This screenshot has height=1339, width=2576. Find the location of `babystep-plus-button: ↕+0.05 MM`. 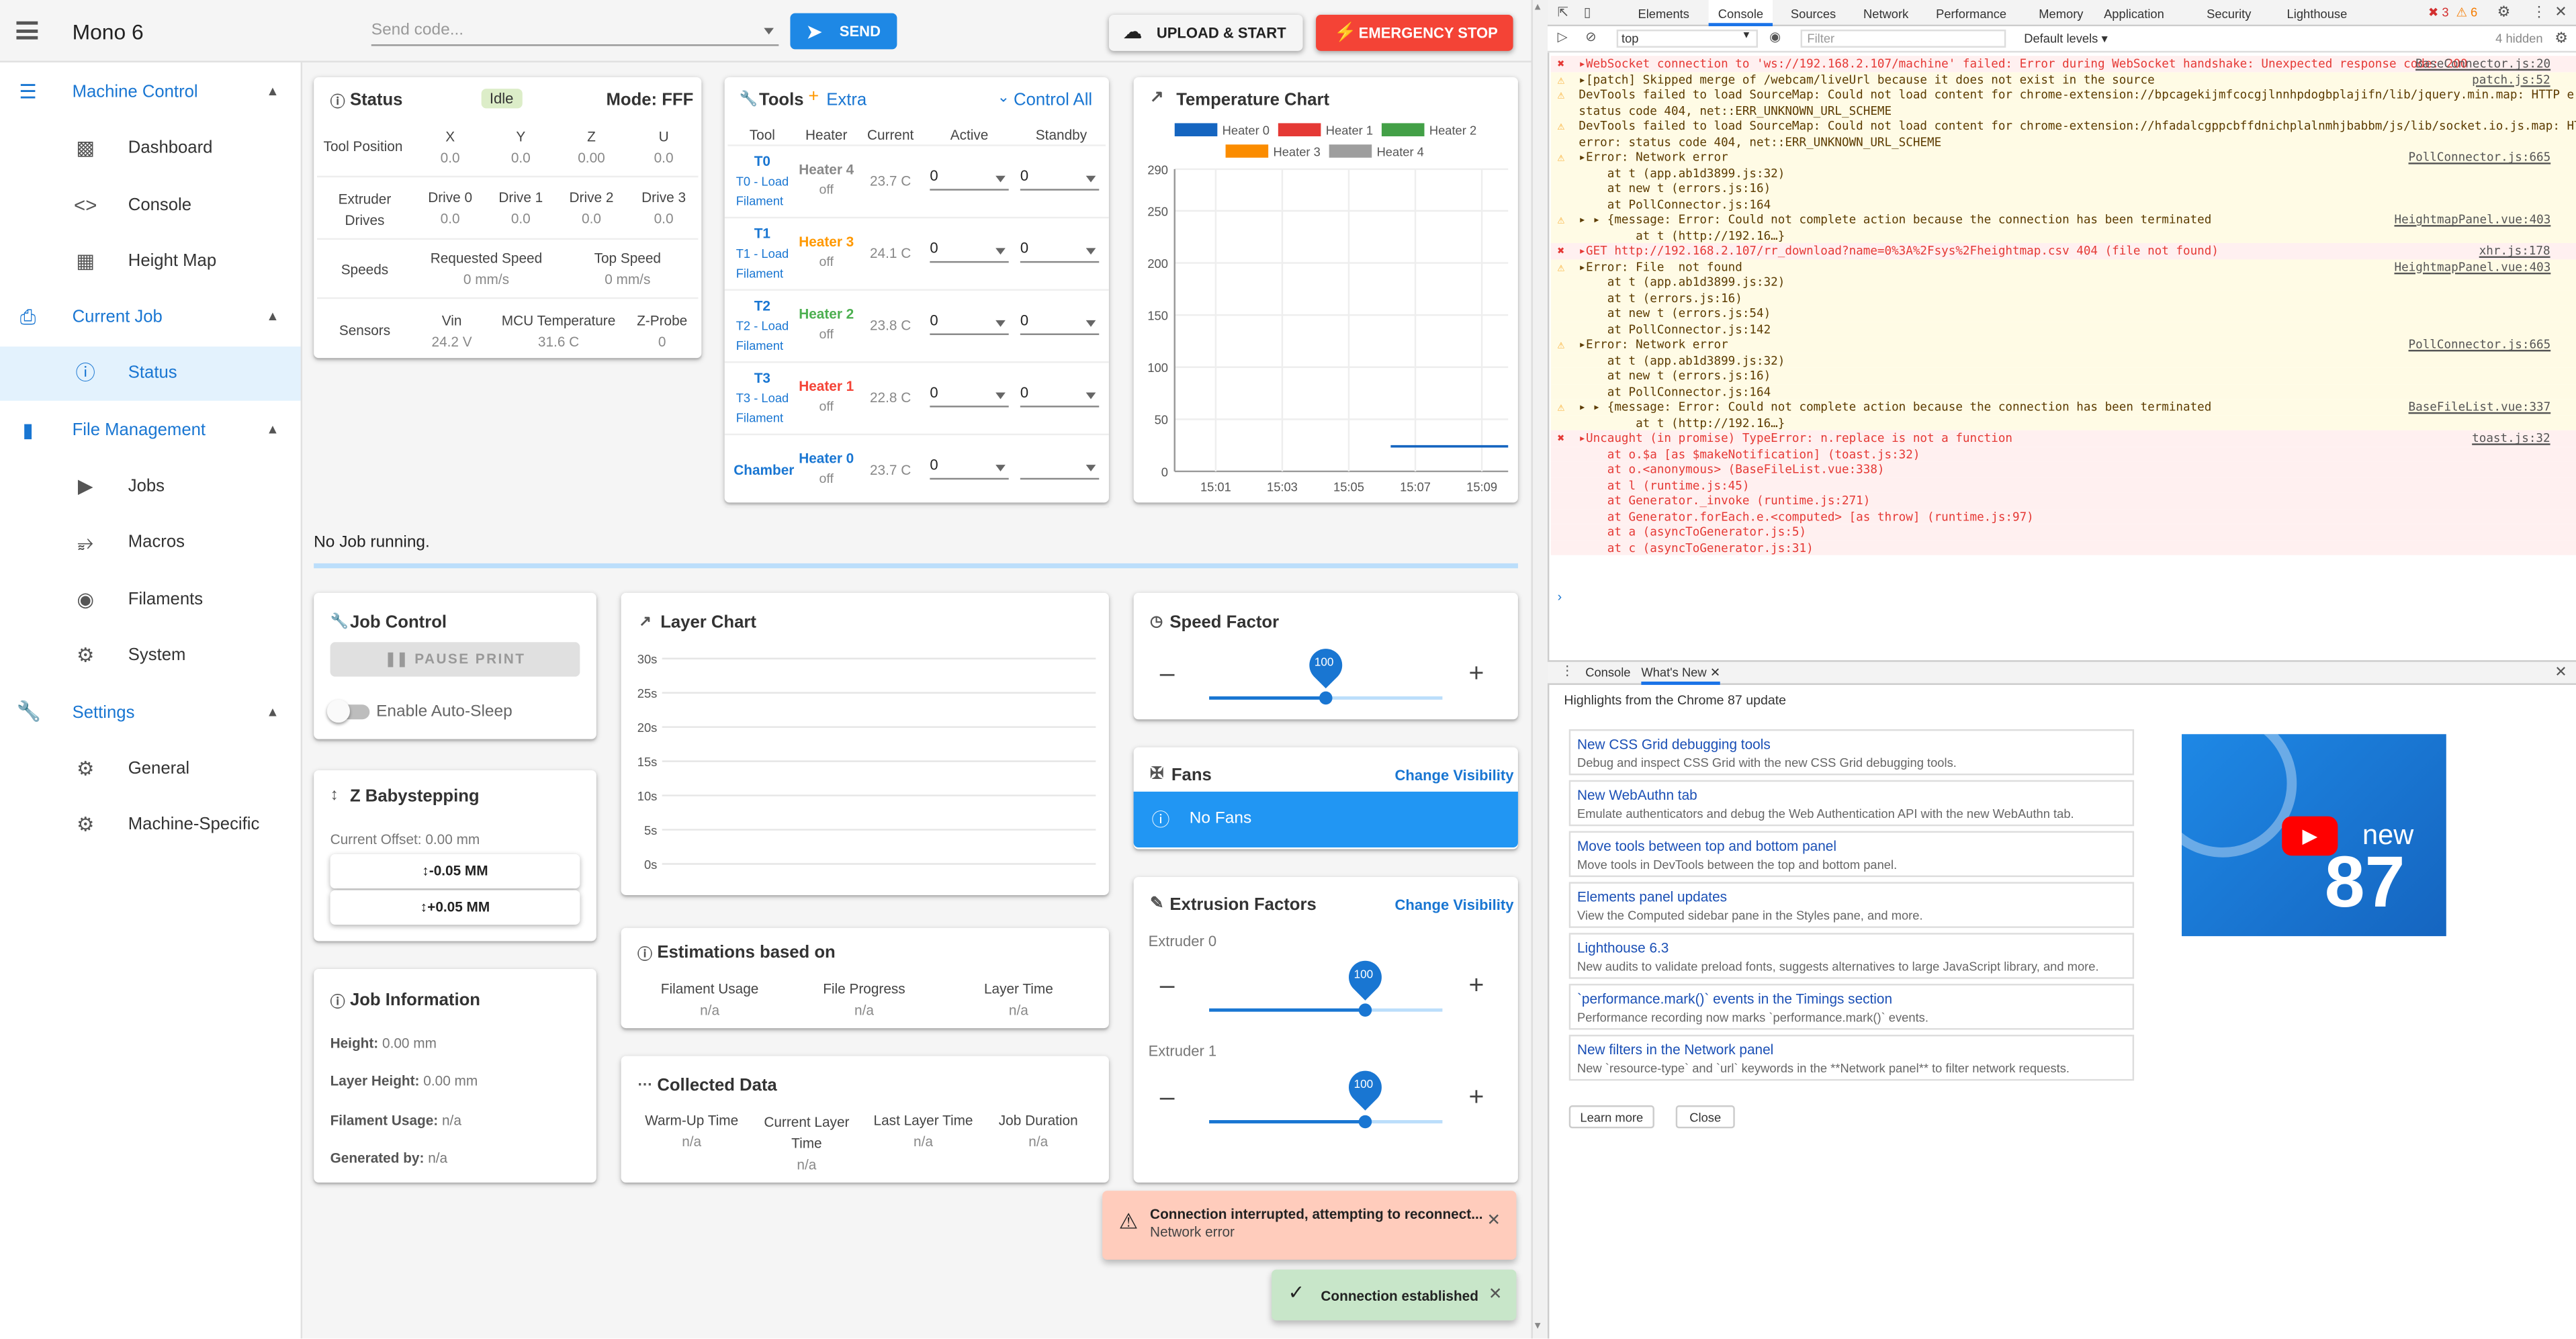

babystep-plus-button: ↕+0.05 MM is located at coordinates (455, 908).